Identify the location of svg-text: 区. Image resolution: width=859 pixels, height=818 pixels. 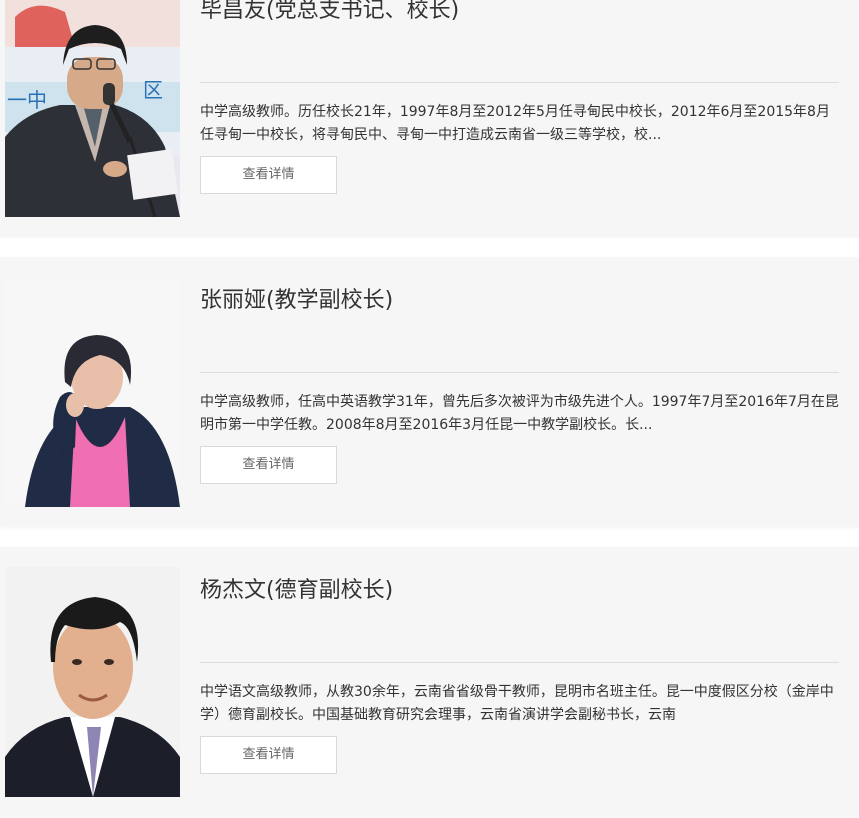
(153, 90).